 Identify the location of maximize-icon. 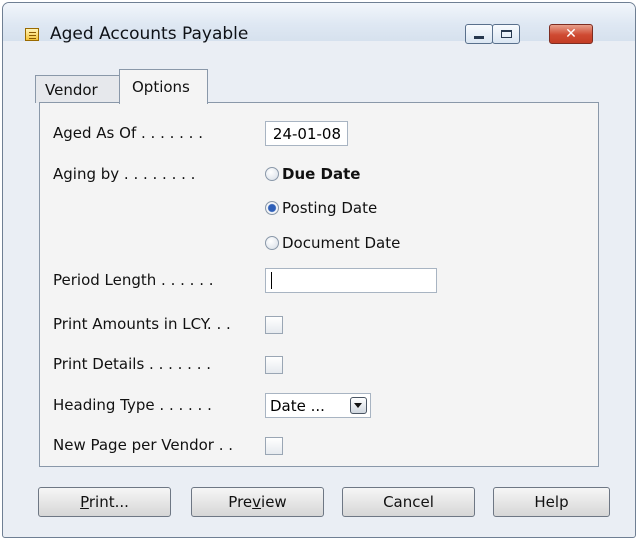
(506, 34).